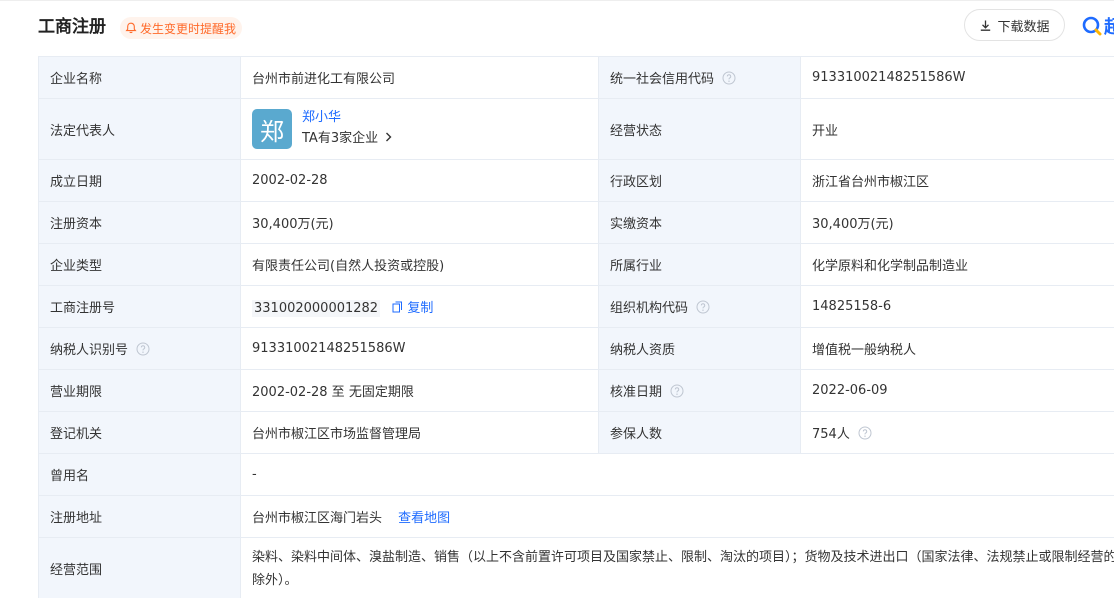 This screenshot has height=598, width=1114. Describe the element at coordinates (699, 264) in the screenshot. I see `industry-label: 所属行业` at that location.